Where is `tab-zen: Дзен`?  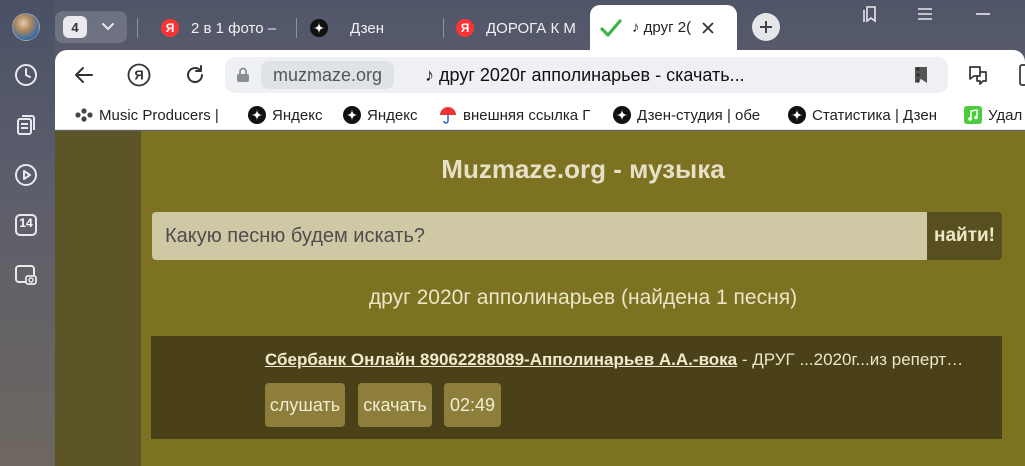
tab-zen: Дзен is located at coordinates (373, 28).